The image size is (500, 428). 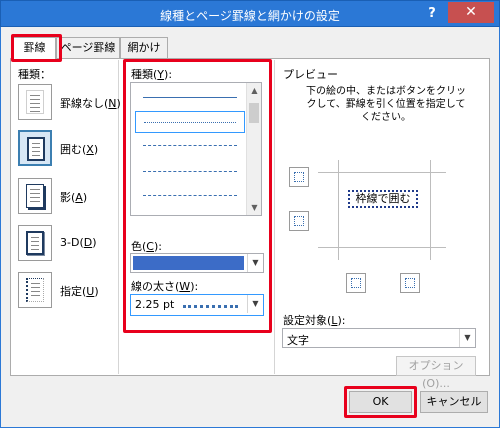 I want to click on scroll-up-icon: ▲, so click(x=254, y=90).